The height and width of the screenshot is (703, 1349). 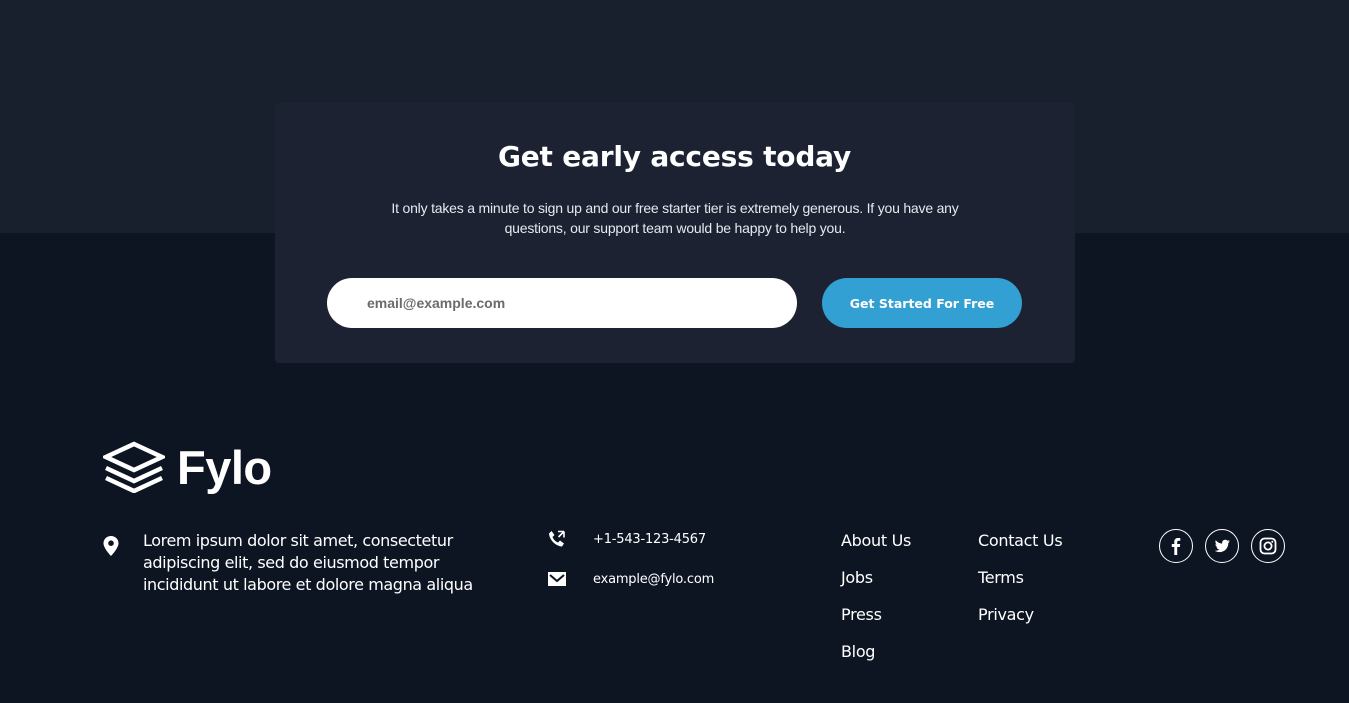 I want to click on cta-title: Get early access today, so click(x=674, y=156).